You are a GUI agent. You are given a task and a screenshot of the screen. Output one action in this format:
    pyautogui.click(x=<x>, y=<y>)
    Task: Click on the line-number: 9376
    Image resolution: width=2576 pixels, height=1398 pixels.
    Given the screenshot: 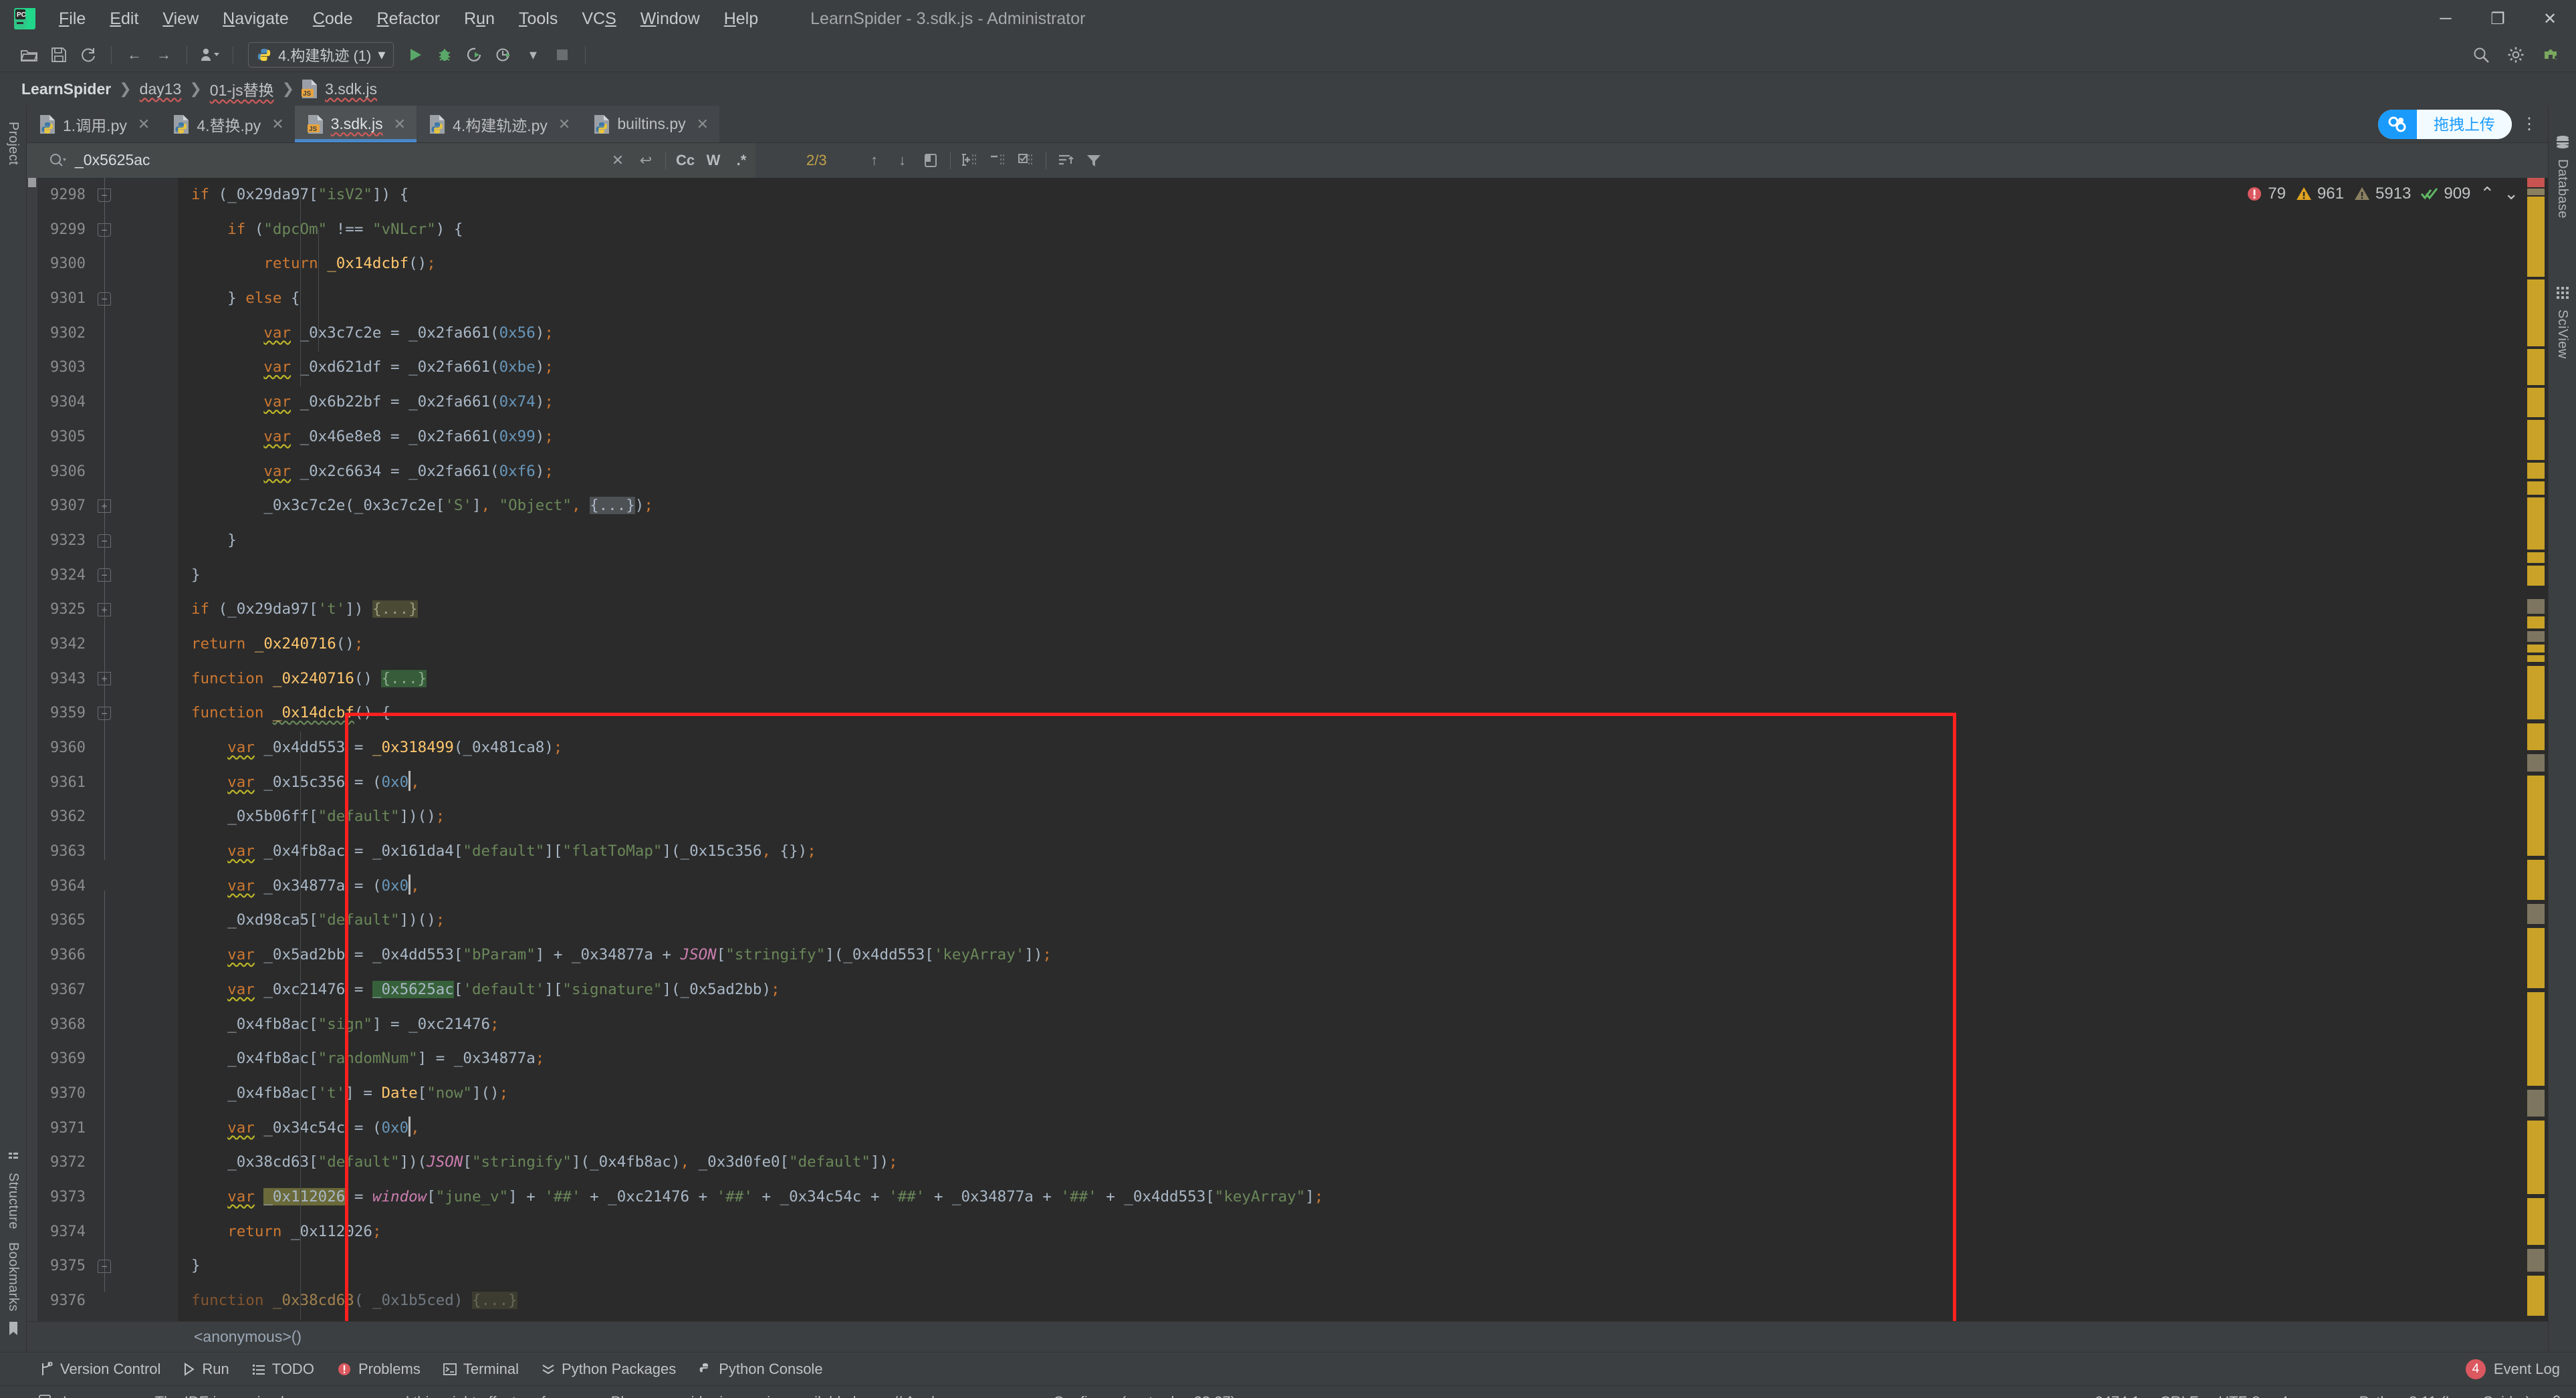 What is the action you would take?
    pyautogui.click(x=107, y=1301)
    